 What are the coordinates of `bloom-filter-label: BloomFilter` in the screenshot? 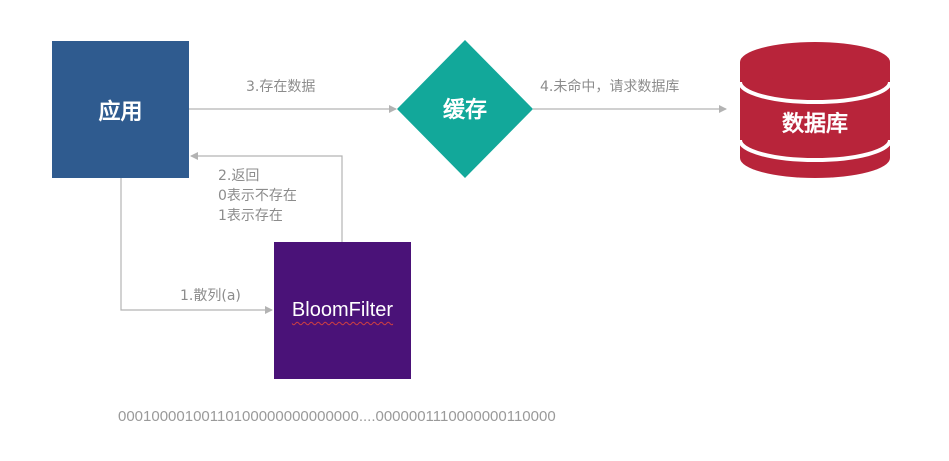 It's located at (342, 310).